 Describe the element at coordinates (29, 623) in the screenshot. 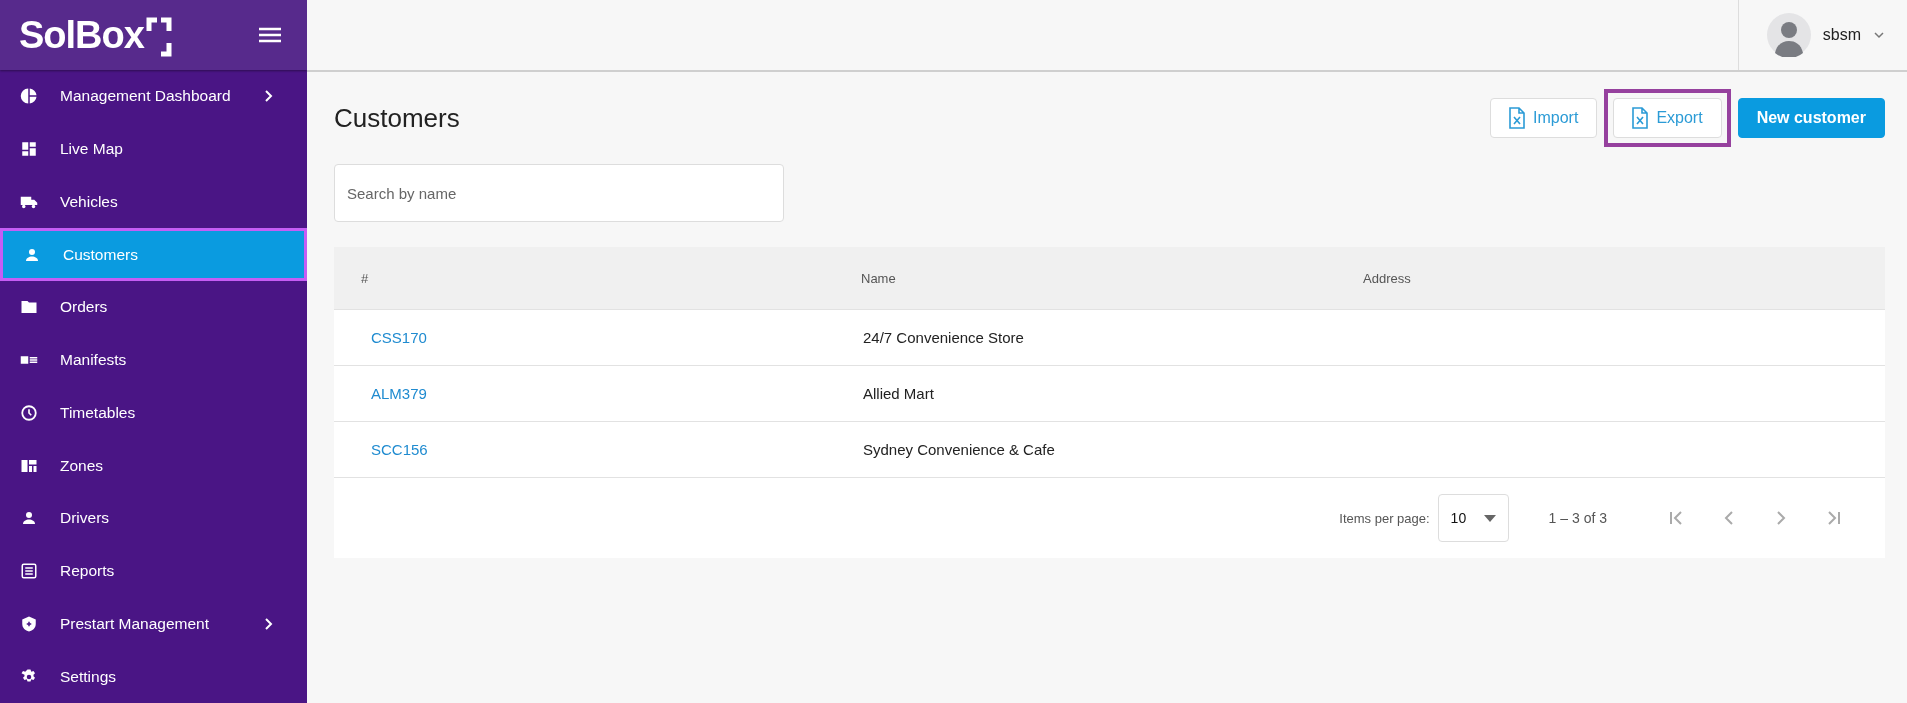

I see `shield-icon` at that location.